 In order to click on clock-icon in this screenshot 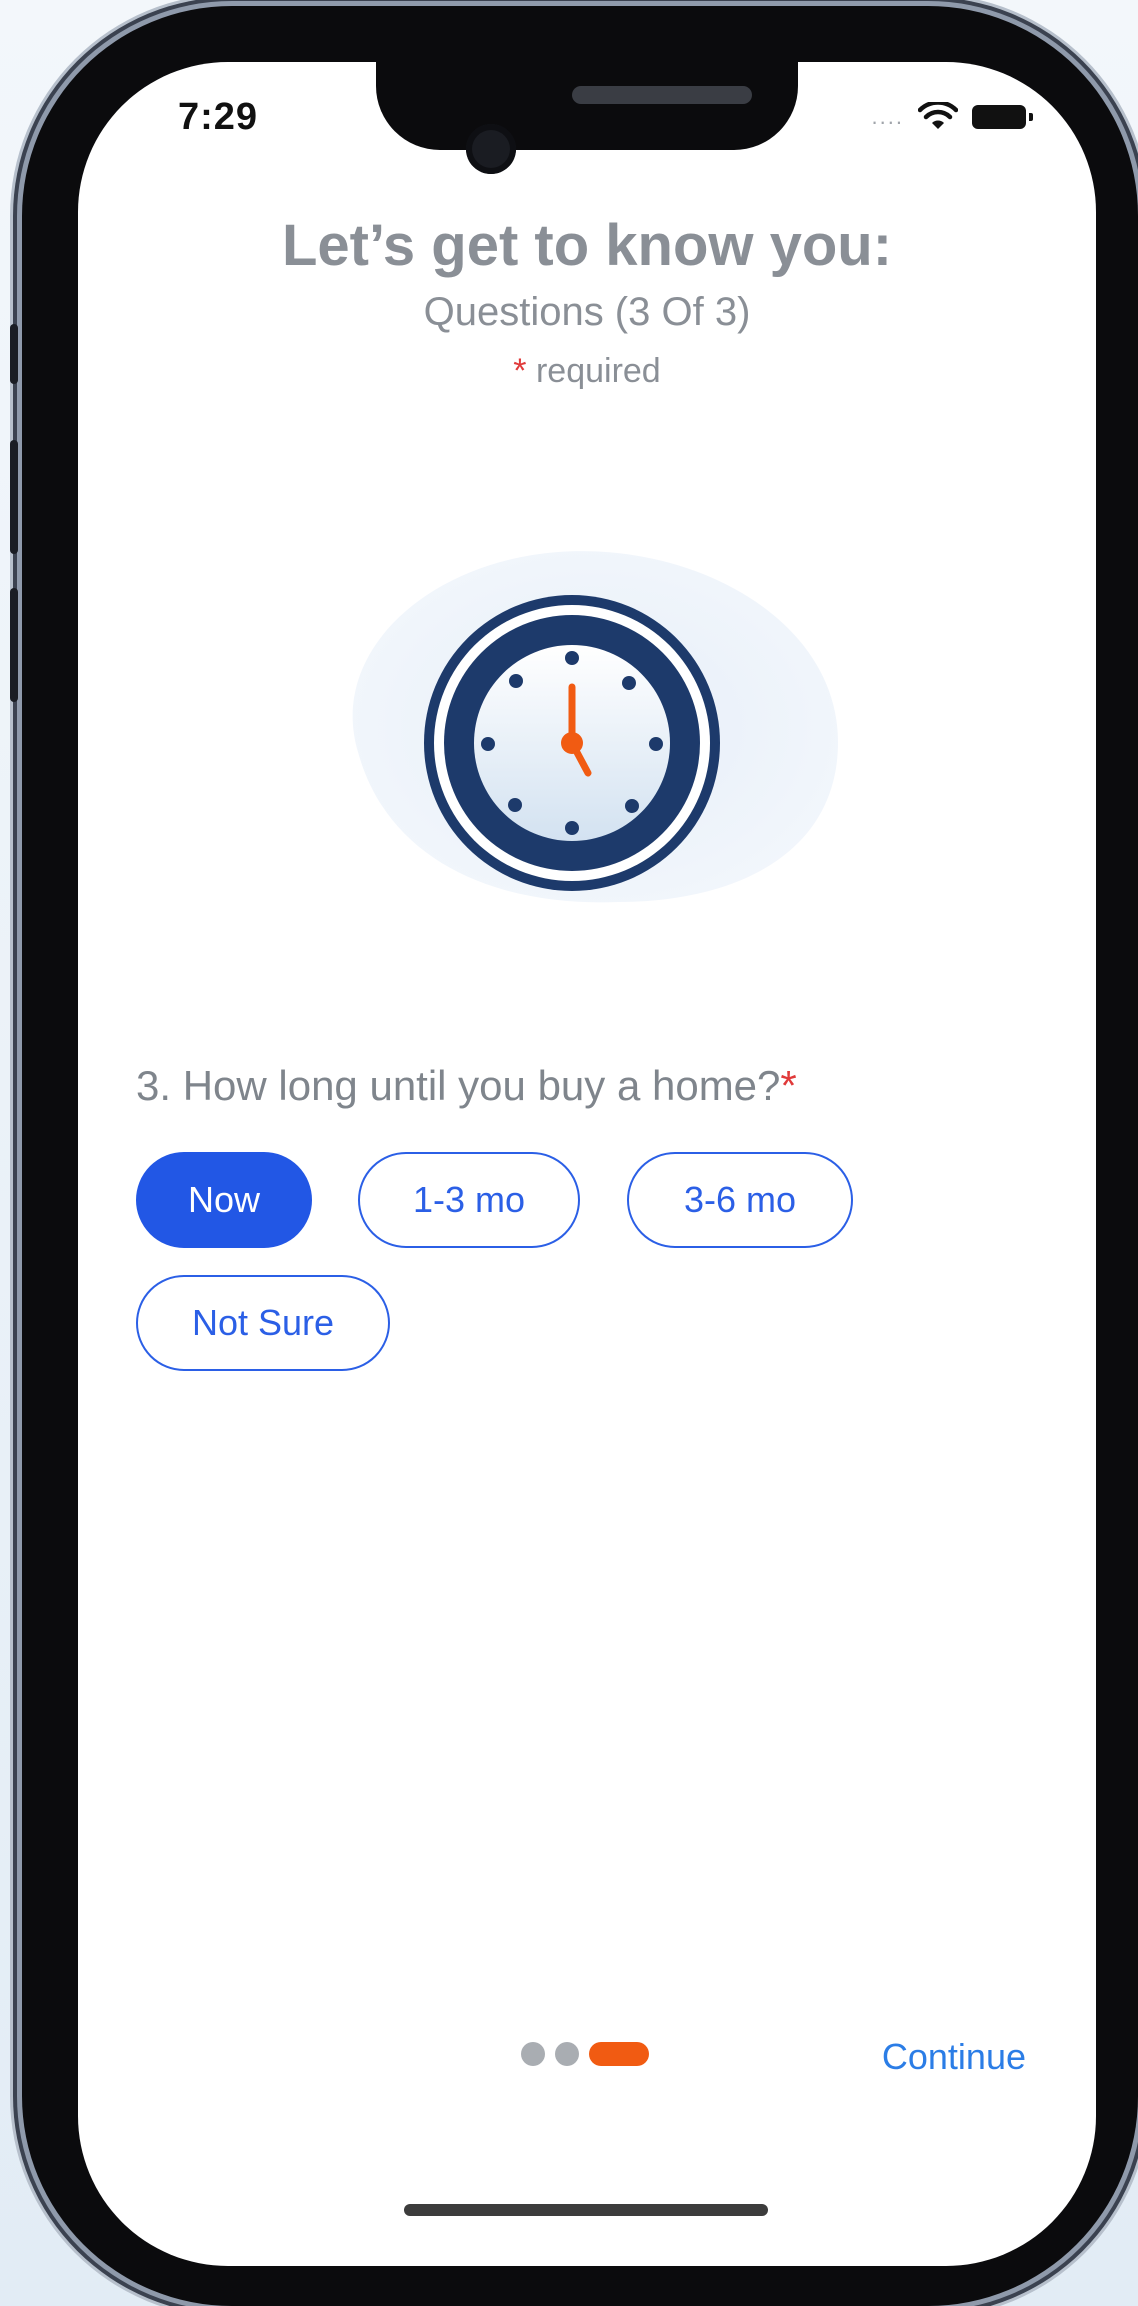, I will do `click(595, 727)`.